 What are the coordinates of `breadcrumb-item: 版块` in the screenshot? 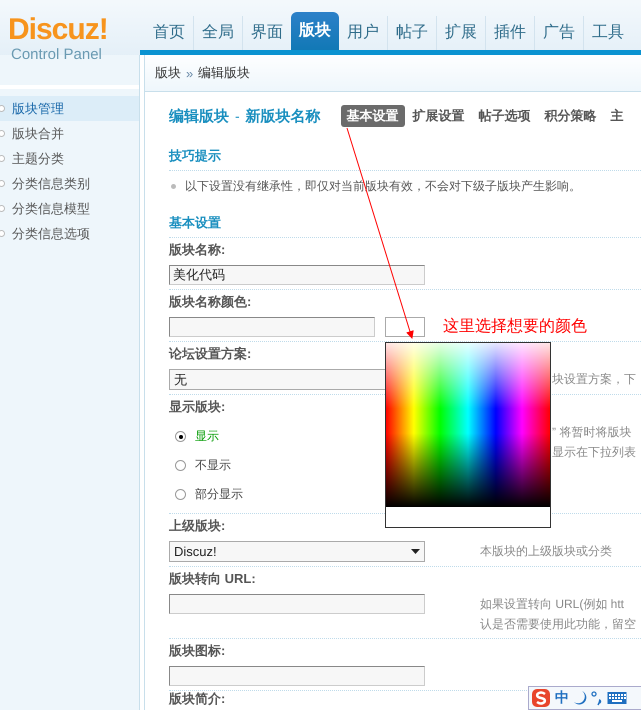 It's located at (168, 73).